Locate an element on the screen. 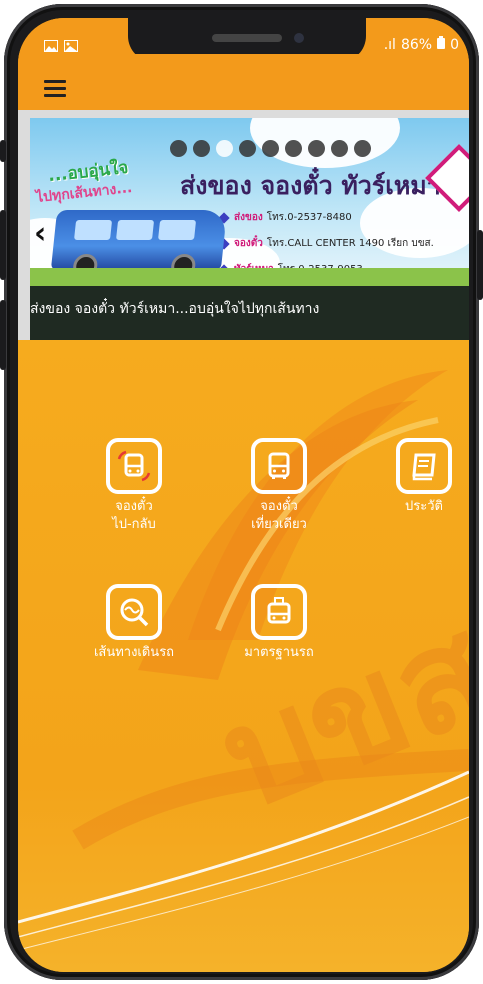 The image size is (483, 984). battery-suffix: 0 is located at coordinates (454, 44).